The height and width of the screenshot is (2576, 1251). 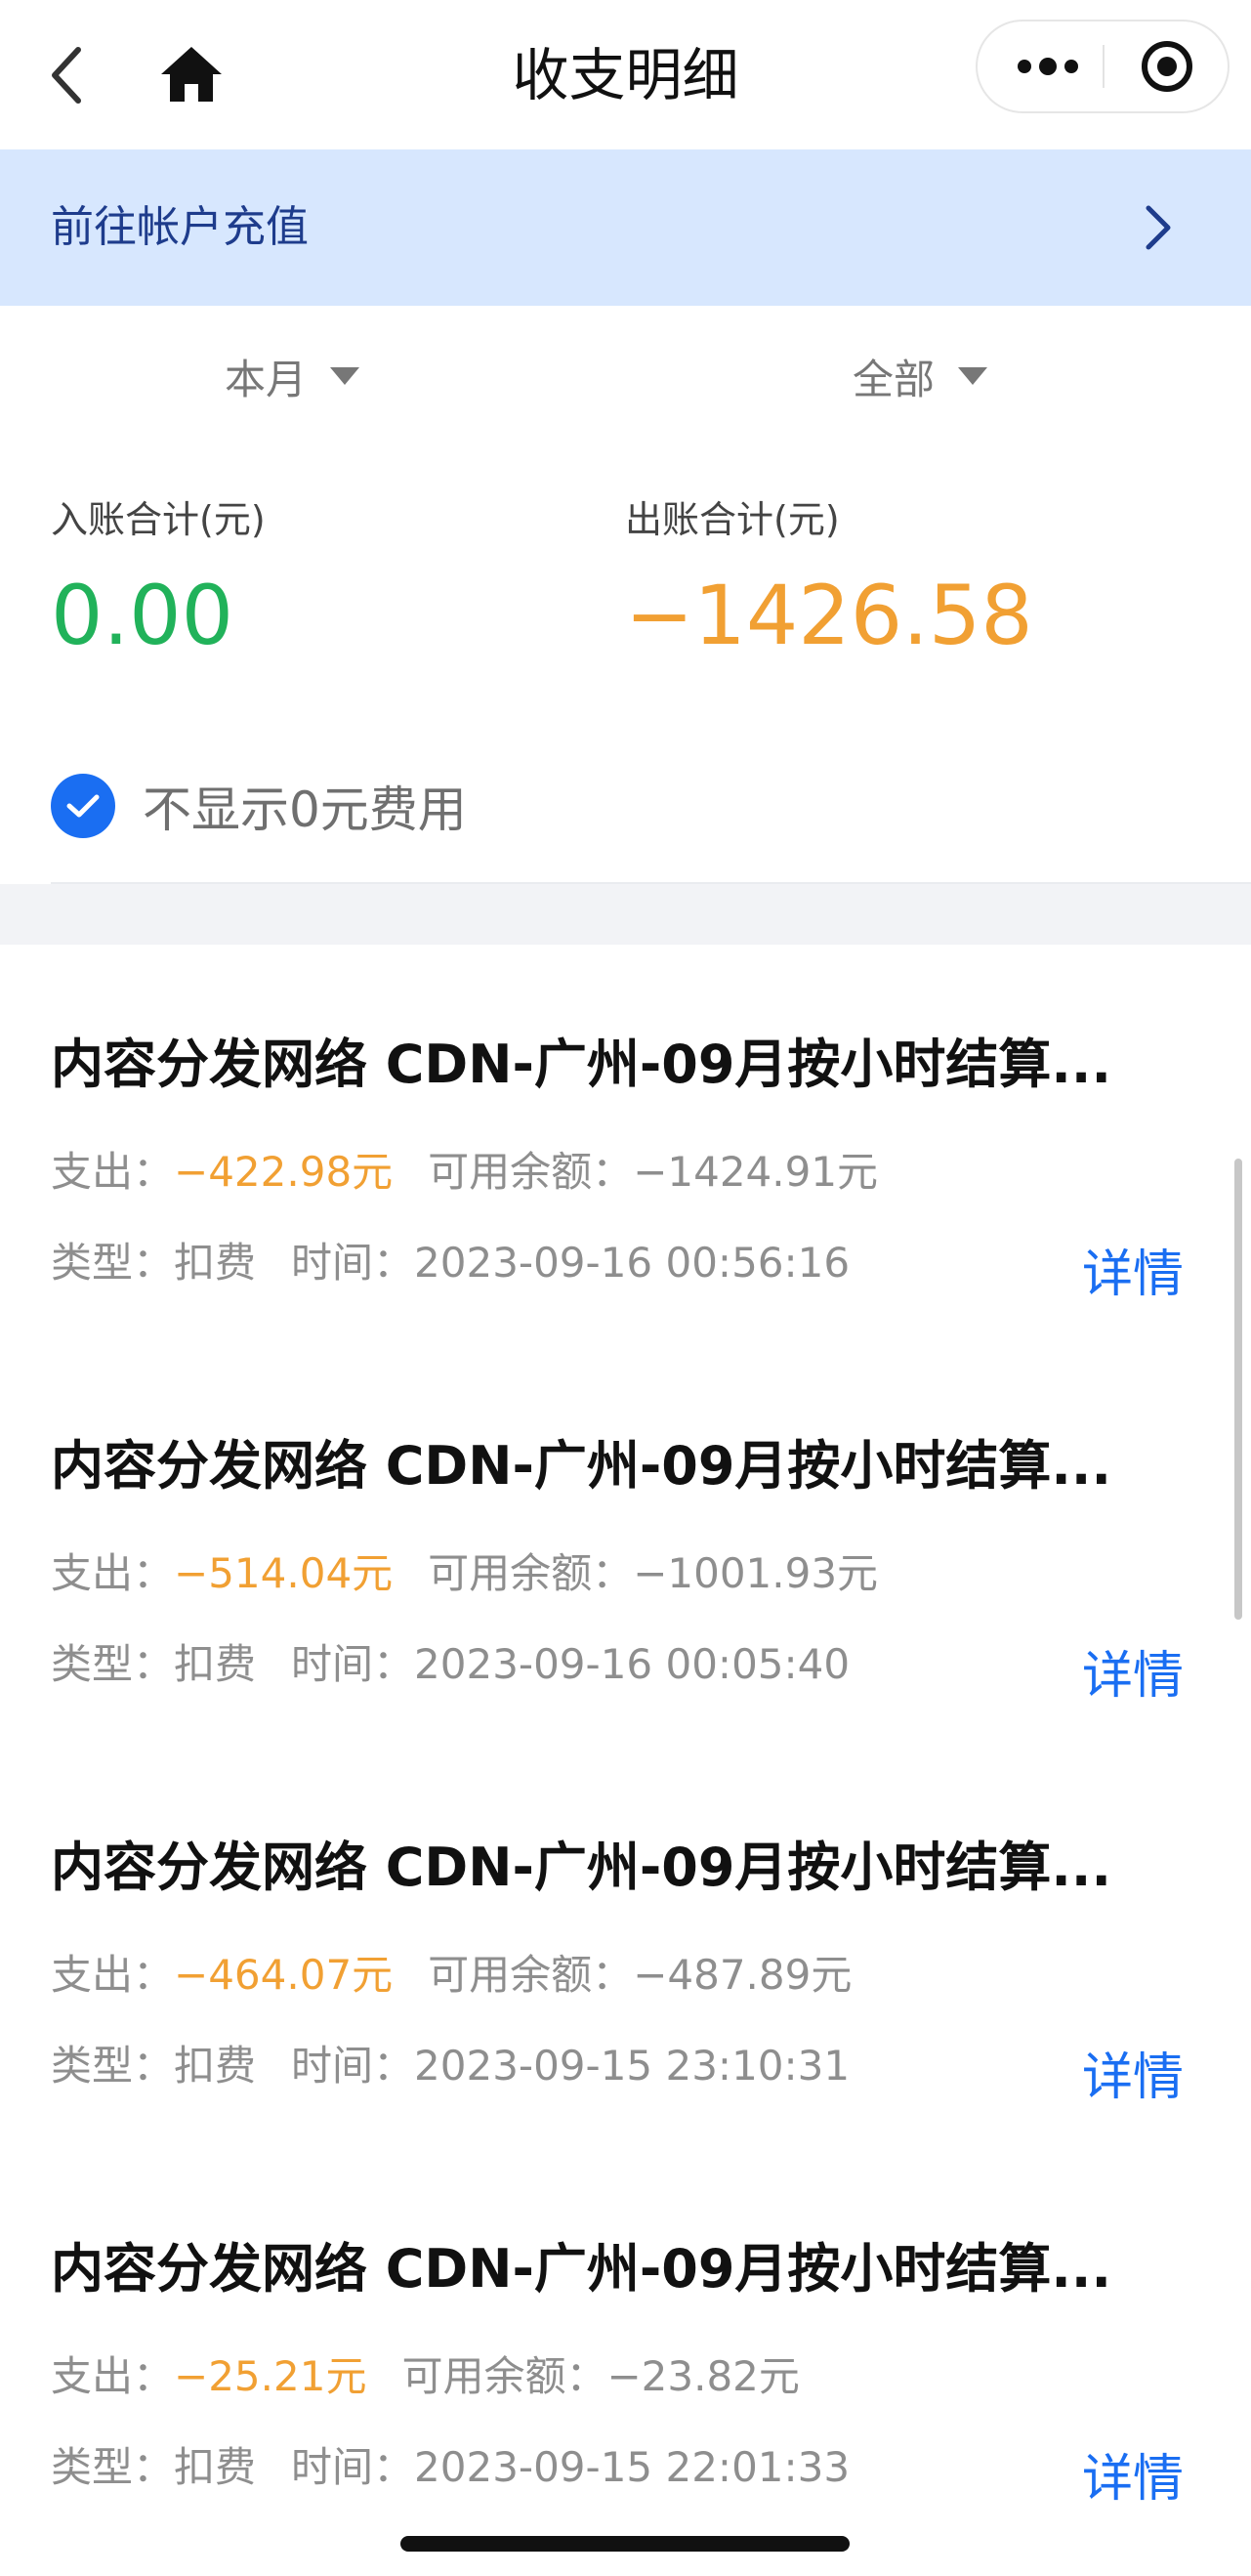 I want to click on recharge-banner: 前往帐户充值, so click(x=625, y=227).